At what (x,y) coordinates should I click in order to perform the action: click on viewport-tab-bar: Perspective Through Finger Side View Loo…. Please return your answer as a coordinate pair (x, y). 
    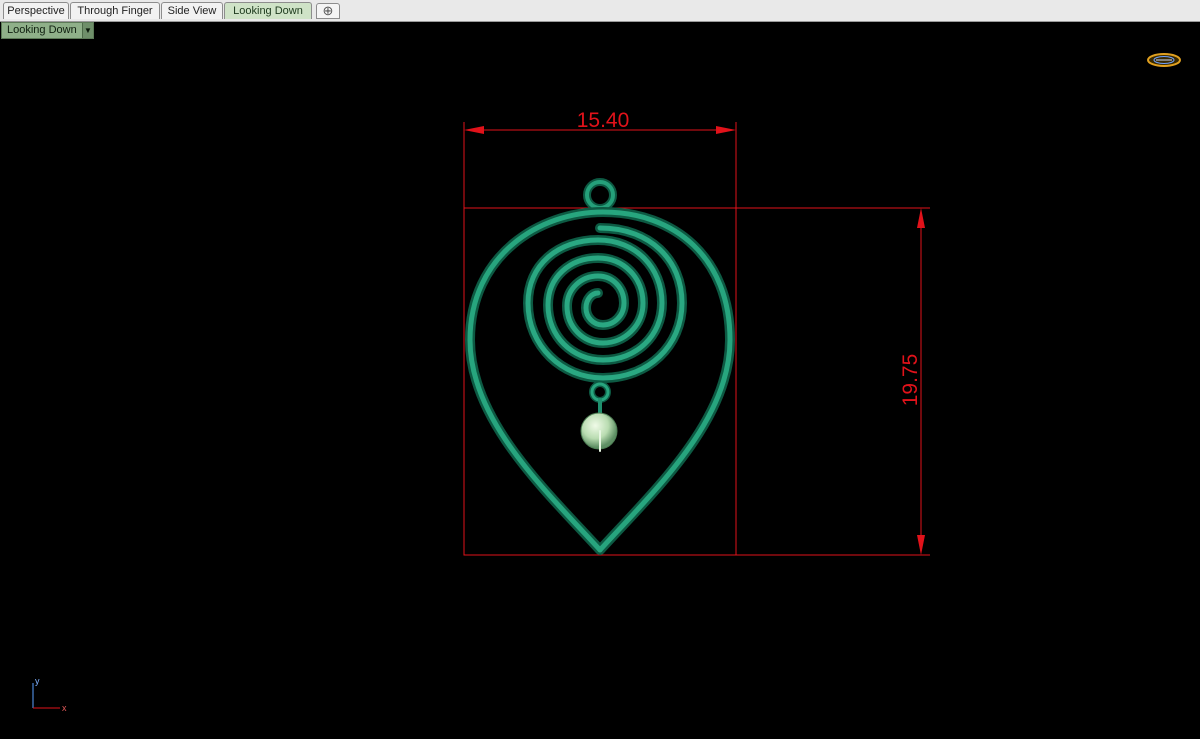
    Looking at the image, I should click on (600, 11).